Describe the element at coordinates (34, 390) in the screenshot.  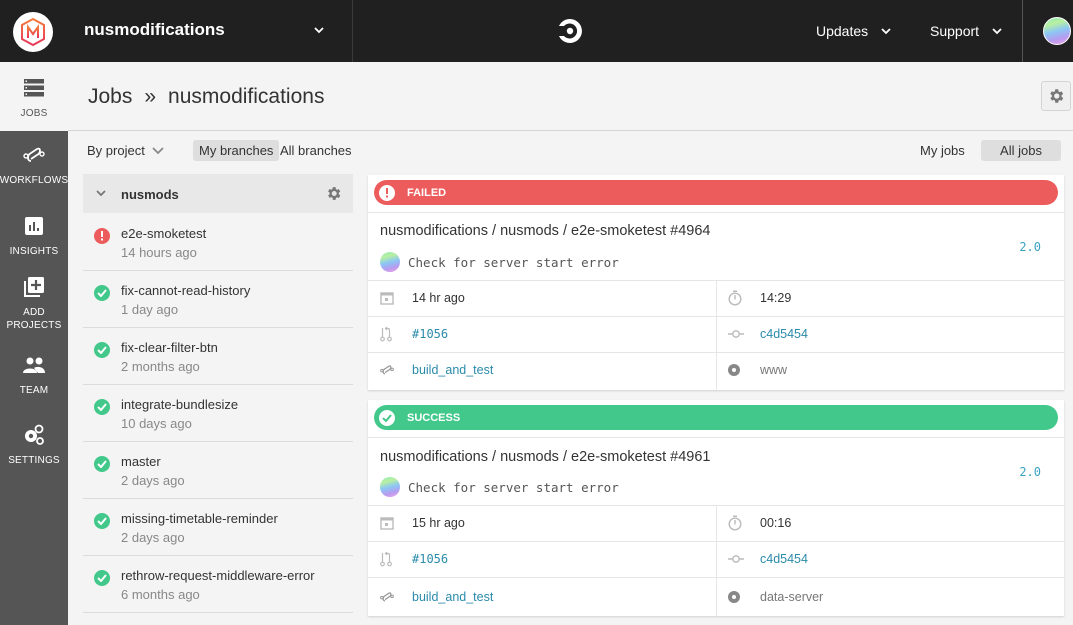
I see `sidebar-item-label: TEAM` at that location.